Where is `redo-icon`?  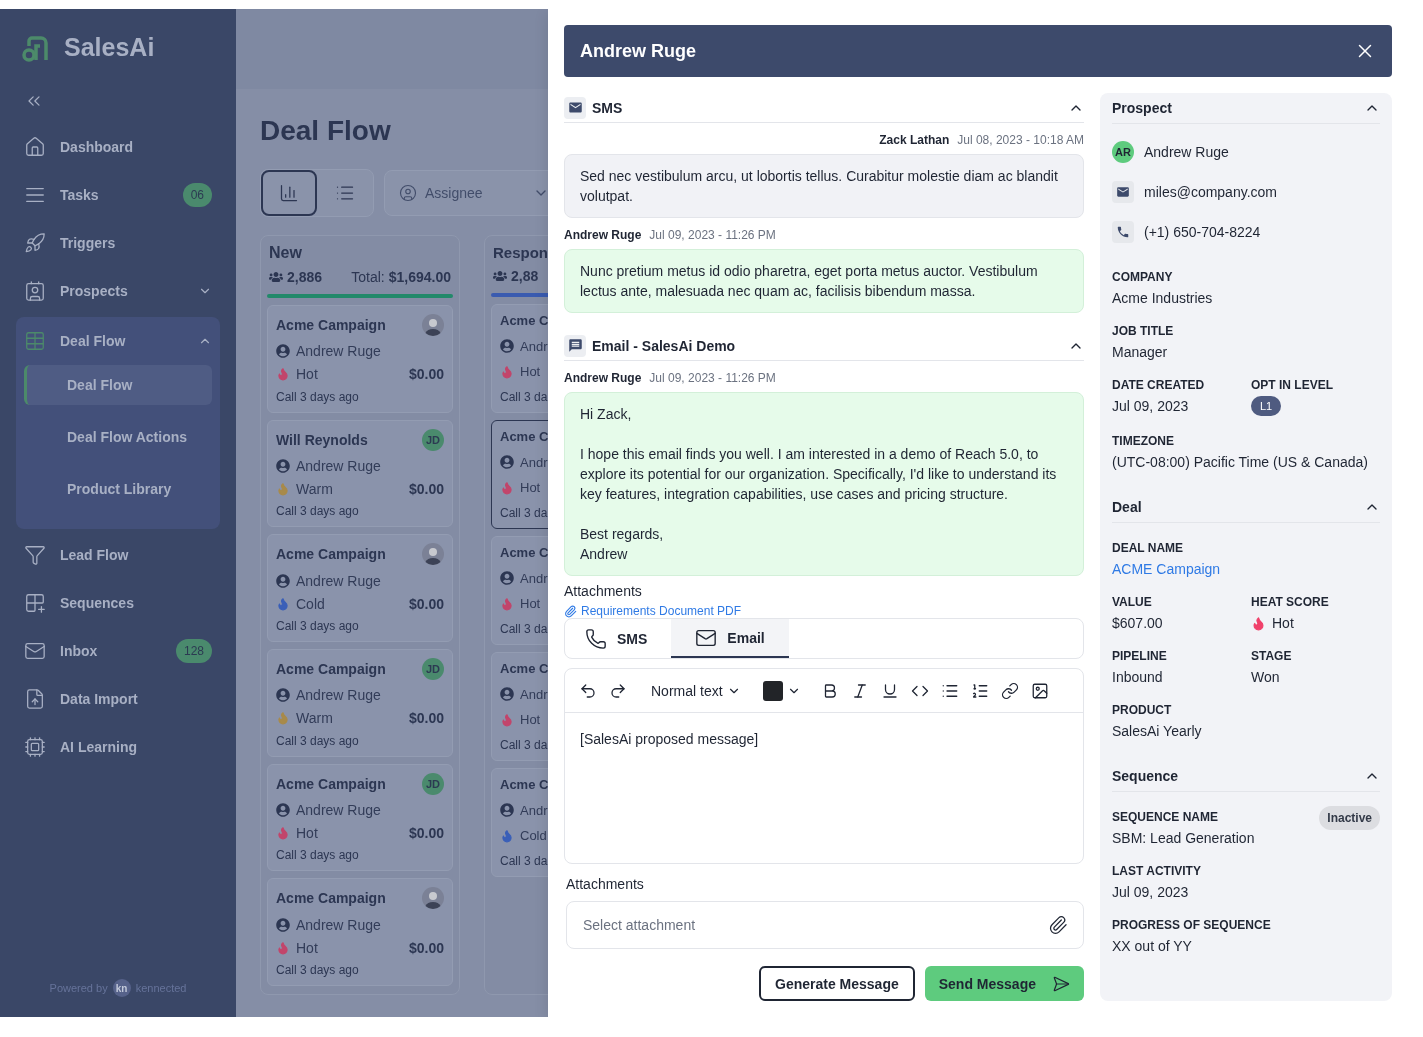
redo-icon is located at coordinates (618, 690).